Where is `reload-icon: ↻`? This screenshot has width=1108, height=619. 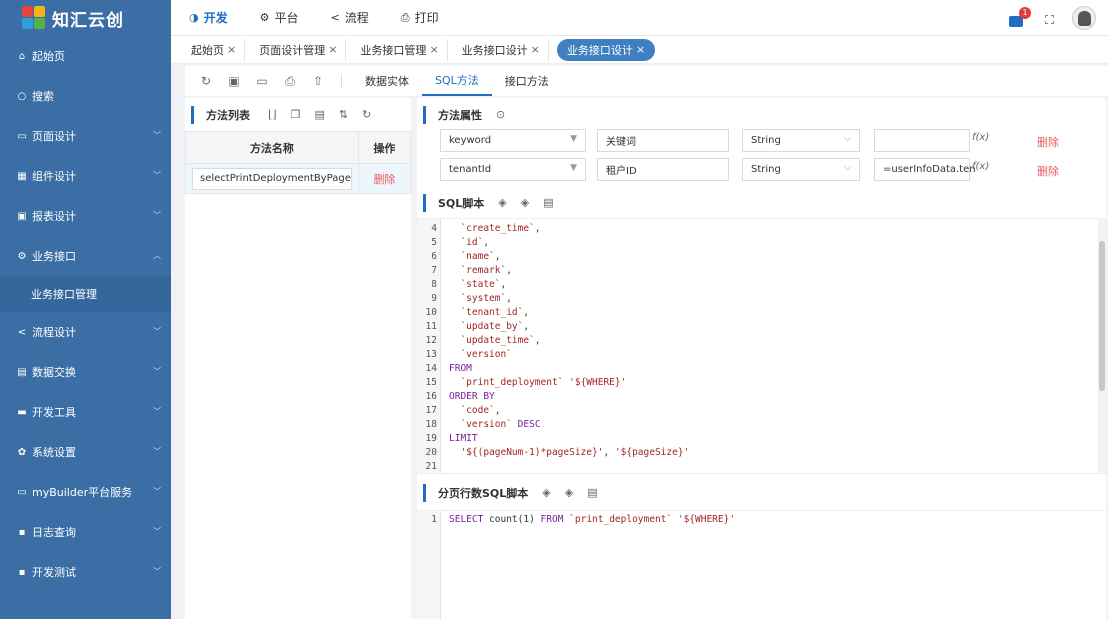 reload-icon: ↻ is located at coordinates (366, 114).